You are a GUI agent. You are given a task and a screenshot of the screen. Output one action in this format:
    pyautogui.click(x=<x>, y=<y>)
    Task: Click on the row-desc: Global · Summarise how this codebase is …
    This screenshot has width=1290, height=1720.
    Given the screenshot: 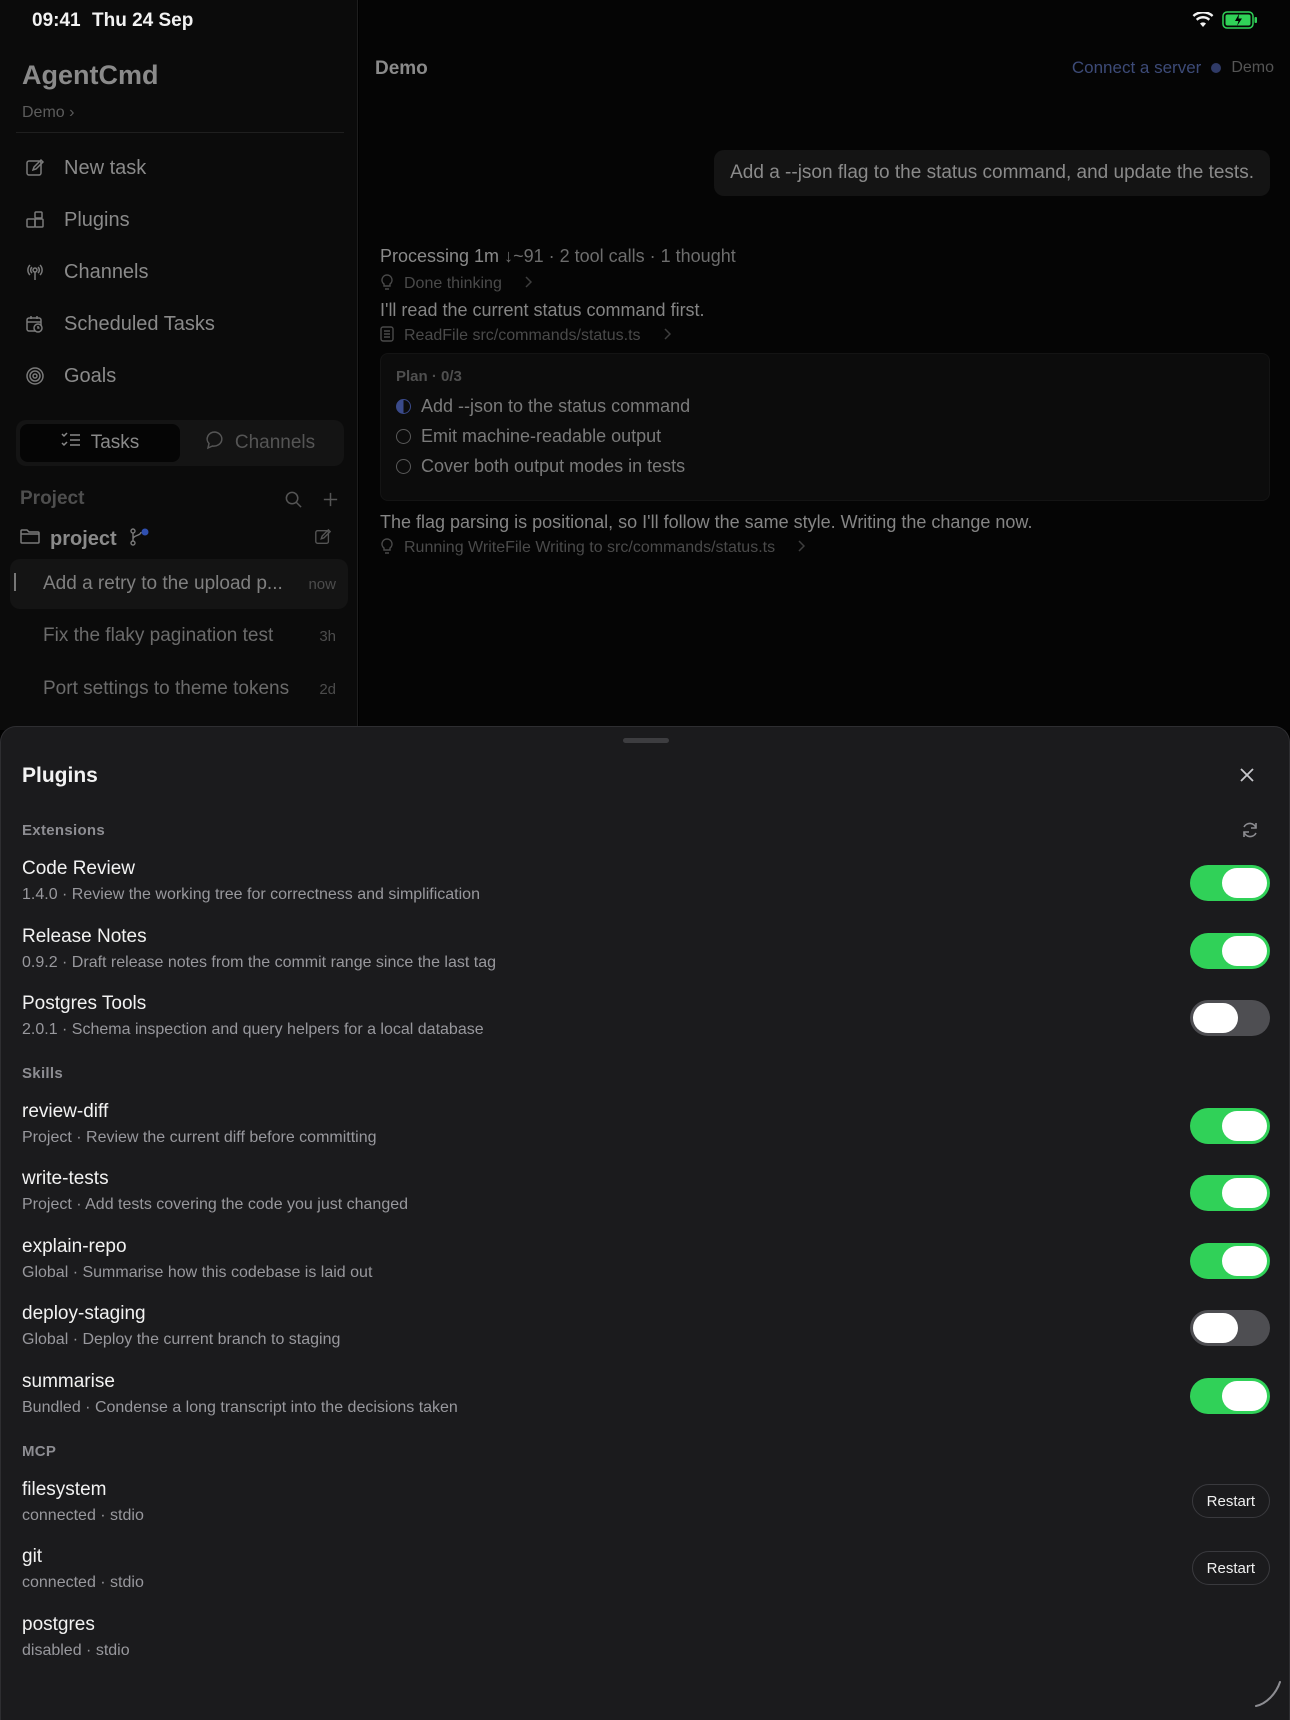 What is the action you would take?
    pyautogui.click(x=197, y=1272)
    